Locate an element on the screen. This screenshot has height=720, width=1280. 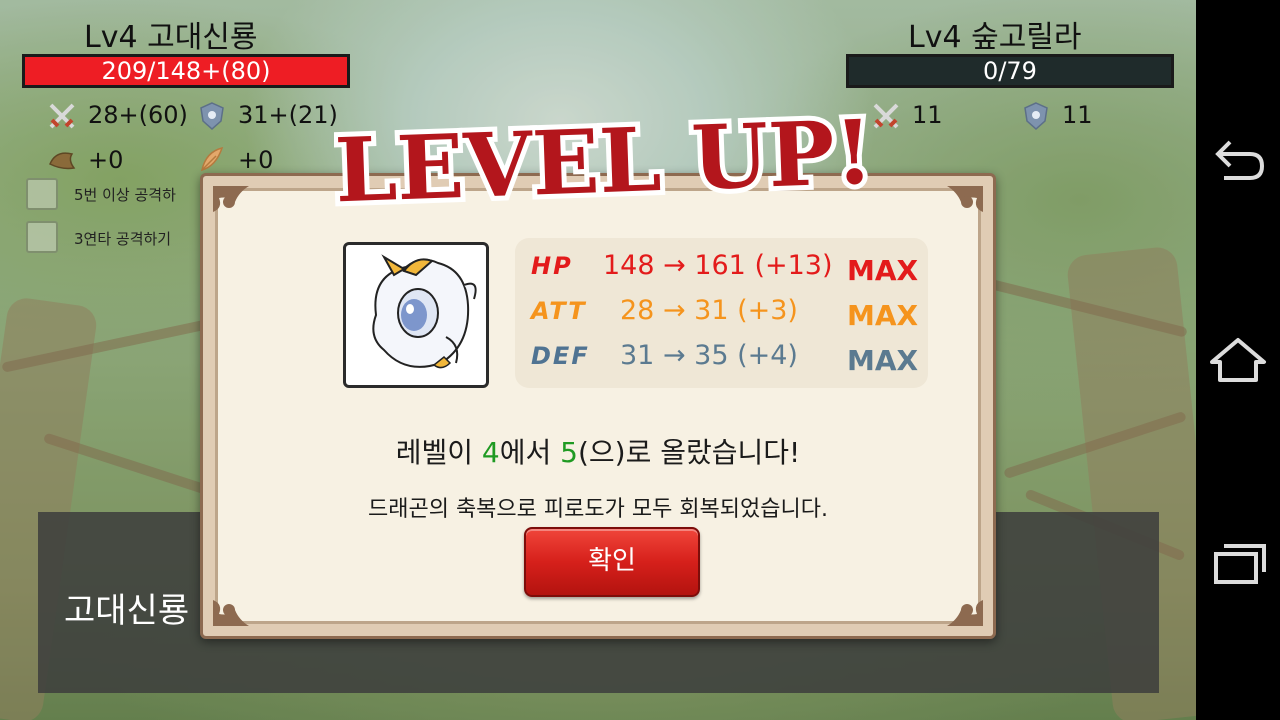
stat-max-att: MAX is located at coordinates (883, 315).